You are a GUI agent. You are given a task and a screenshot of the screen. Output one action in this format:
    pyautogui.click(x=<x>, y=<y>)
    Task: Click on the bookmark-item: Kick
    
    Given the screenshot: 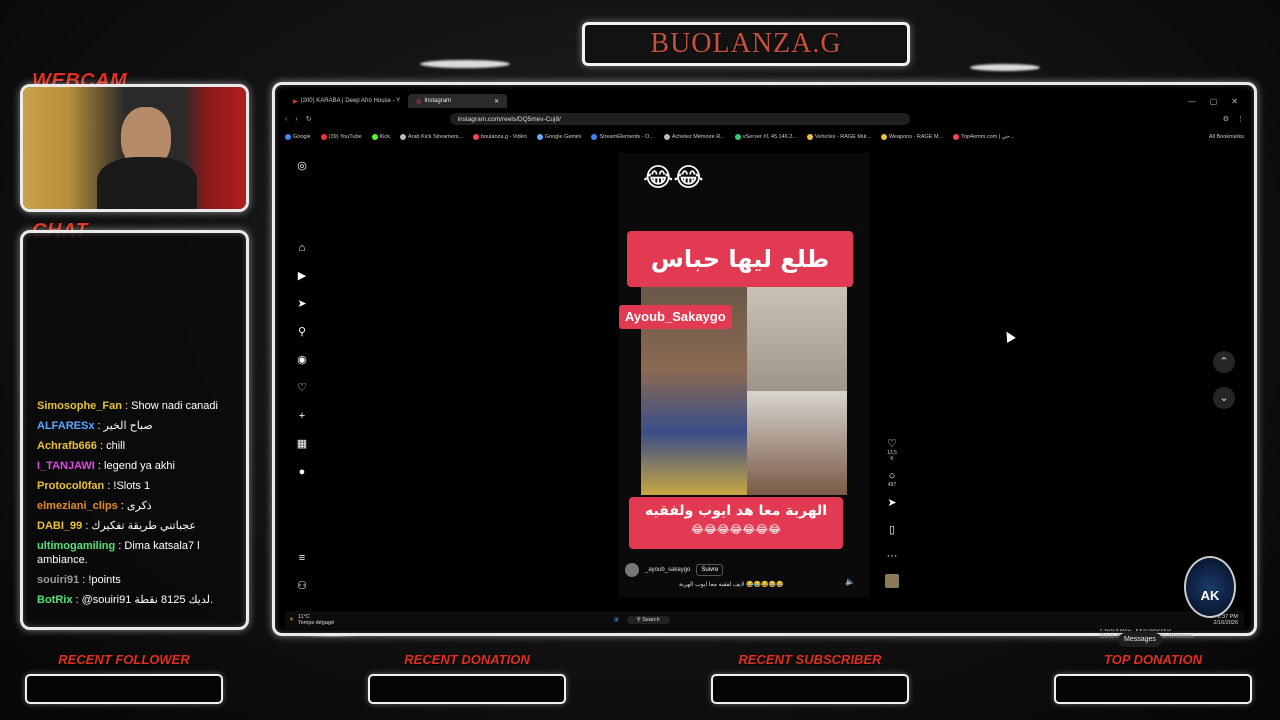 What is the action you would take?
    pyautogui.click(x=380, y=137)
    